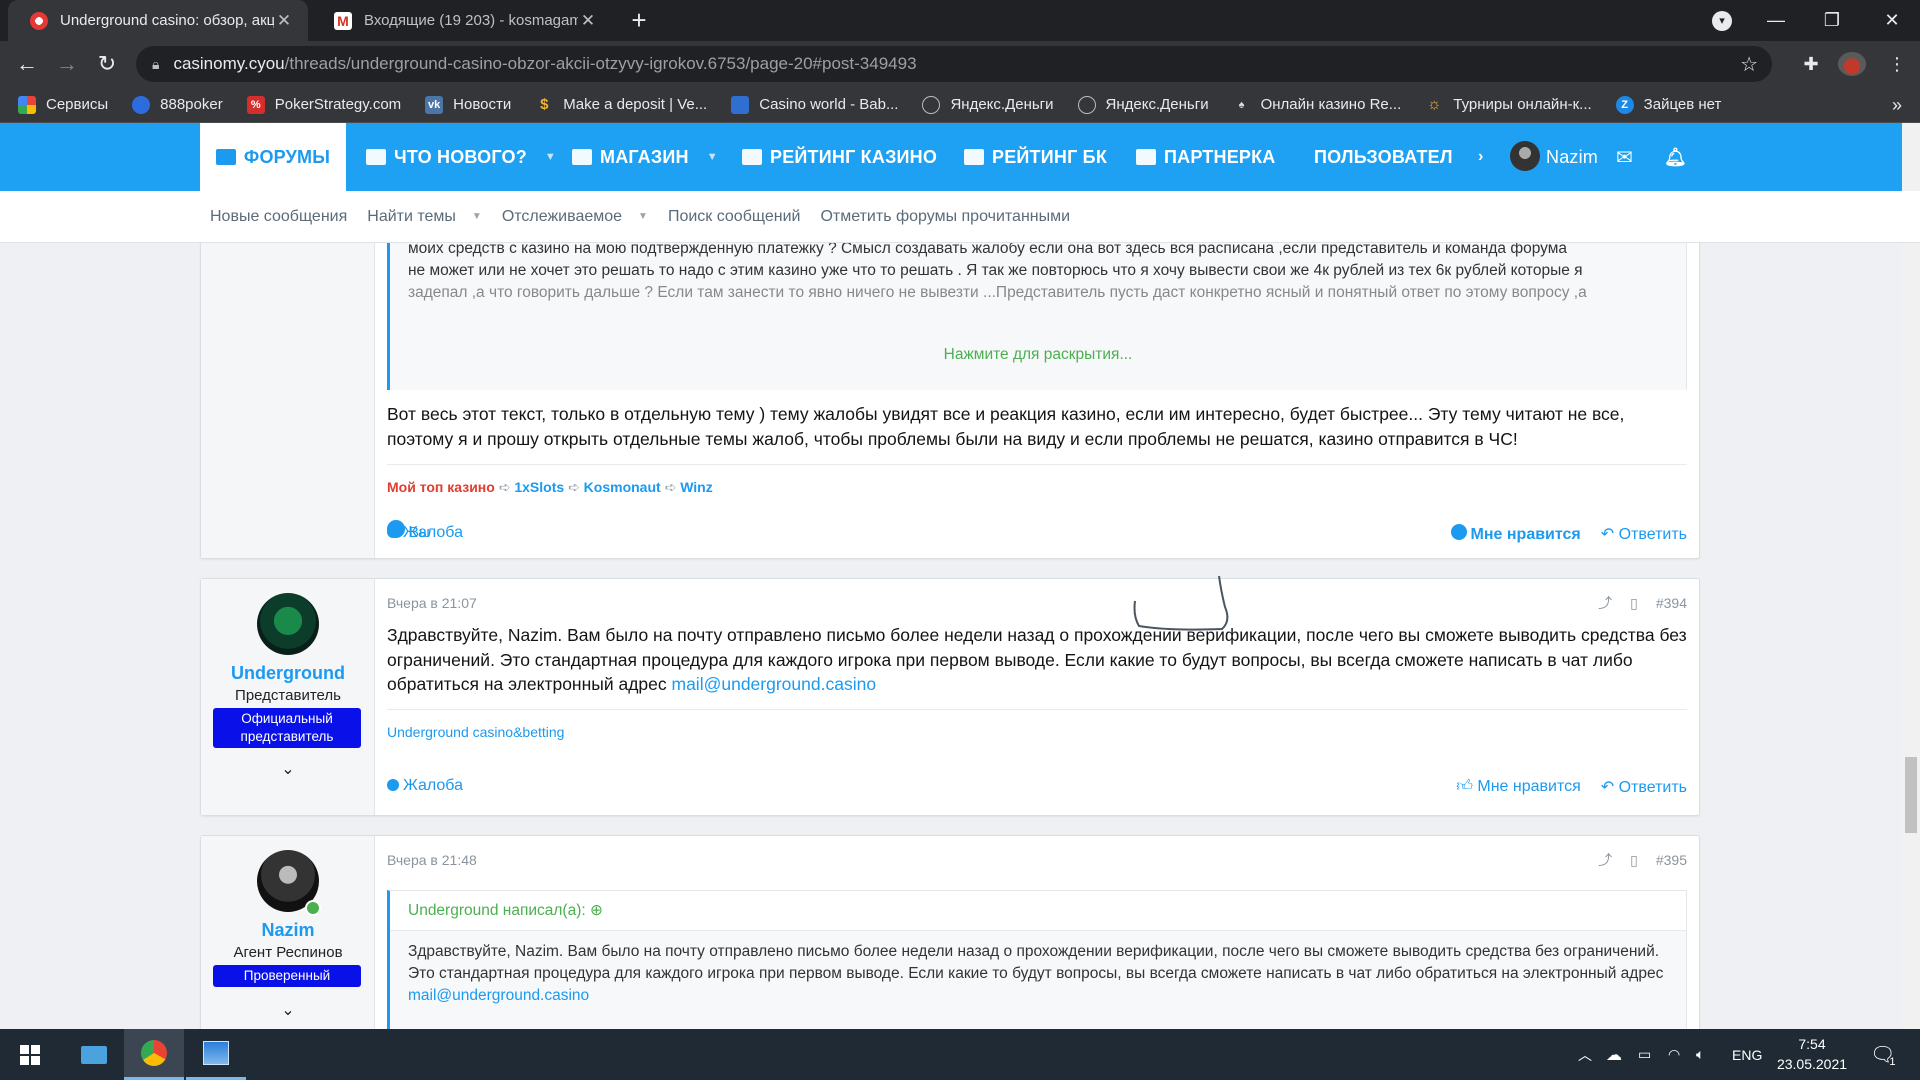 The image size is (1920, 1080). I want to click on bookmark-yandex-money-2: Яндекс.Деньги, so click(1143, 104).